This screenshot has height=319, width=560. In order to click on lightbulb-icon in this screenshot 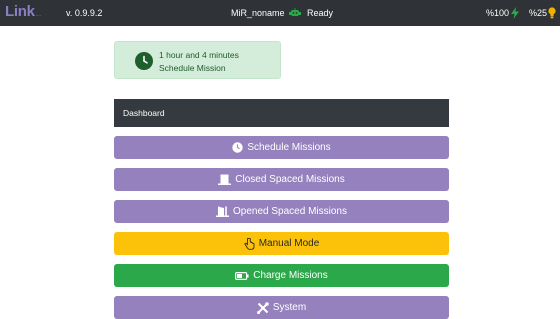, I will do `click(552, 13)`.